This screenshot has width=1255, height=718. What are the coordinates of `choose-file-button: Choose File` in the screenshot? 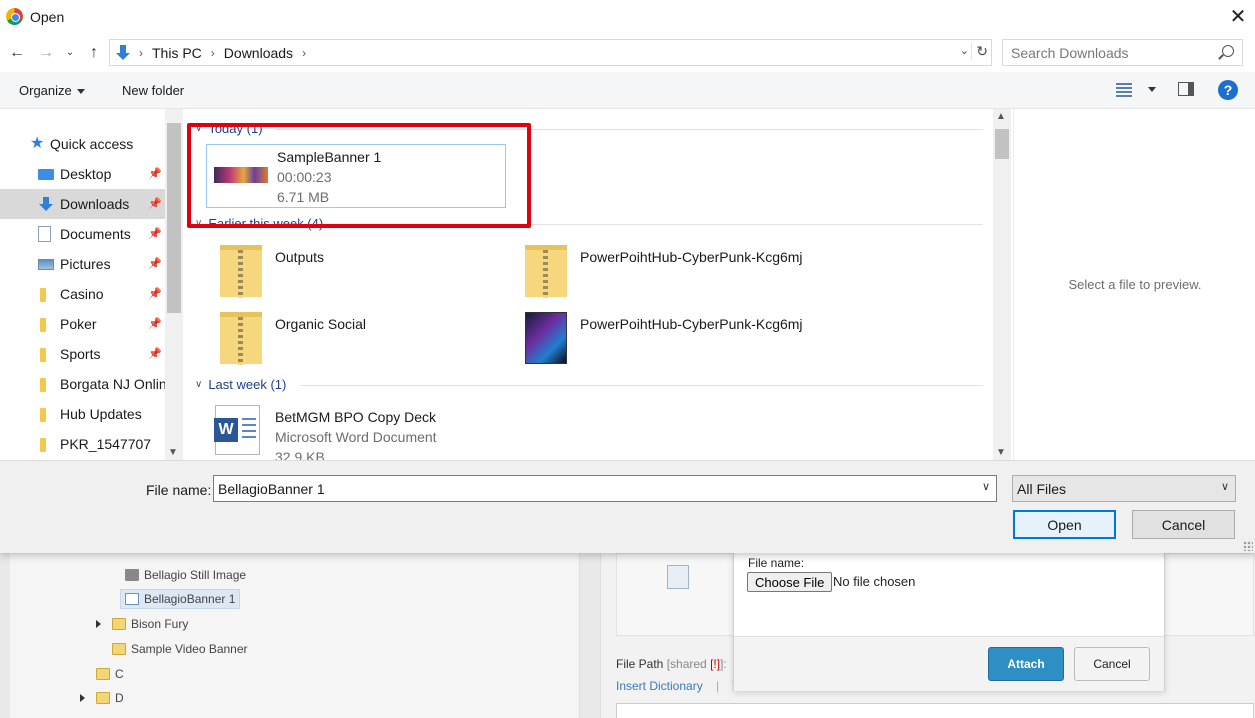 It's located at (790, 582).